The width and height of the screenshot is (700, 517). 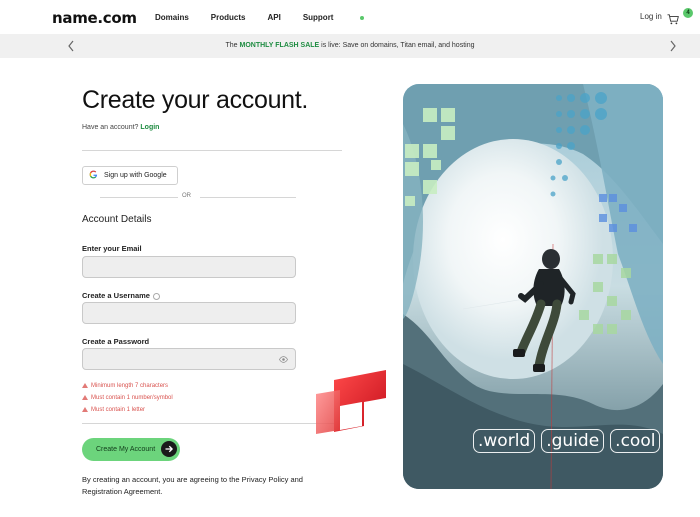 What do you see at coordinates (116, 341) in the screenshot?
I see `password-label: Create a Password` at bounding box center [116, 341].